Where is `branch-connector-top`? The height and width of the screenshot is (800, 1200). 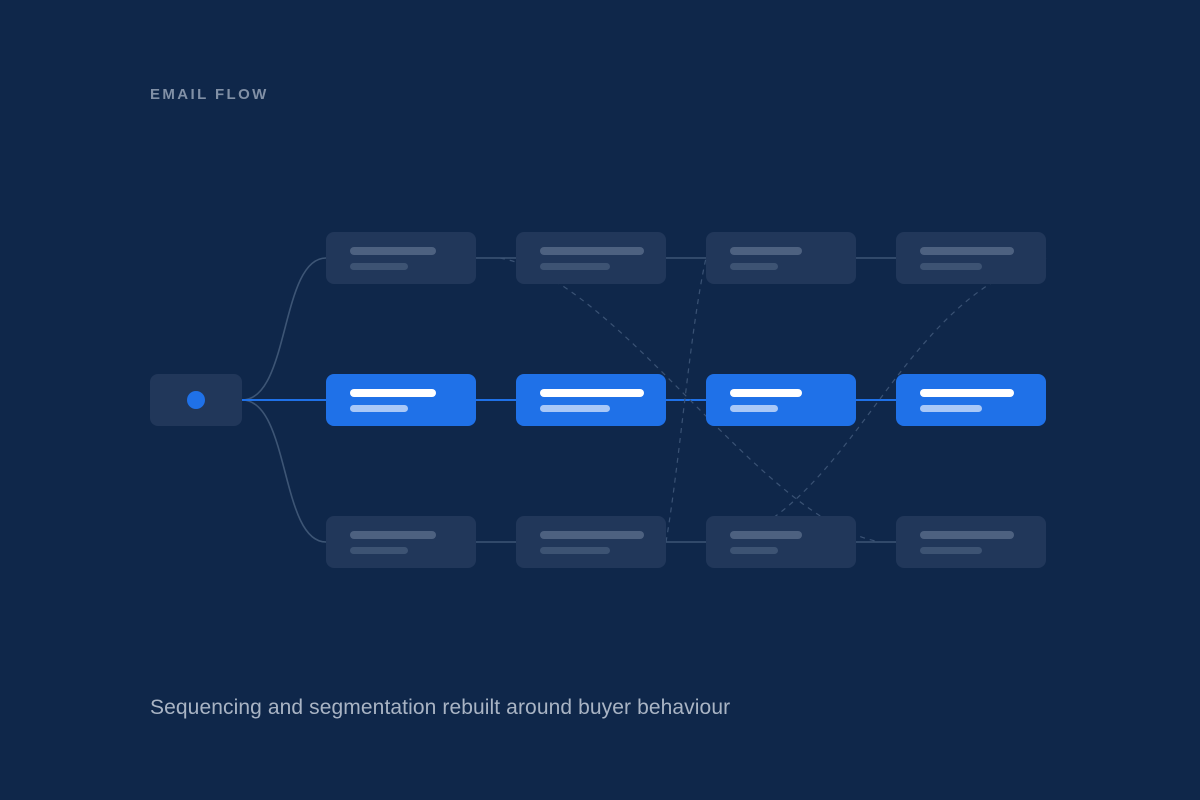 branch-connector-top is located at coordinates (284, 329).